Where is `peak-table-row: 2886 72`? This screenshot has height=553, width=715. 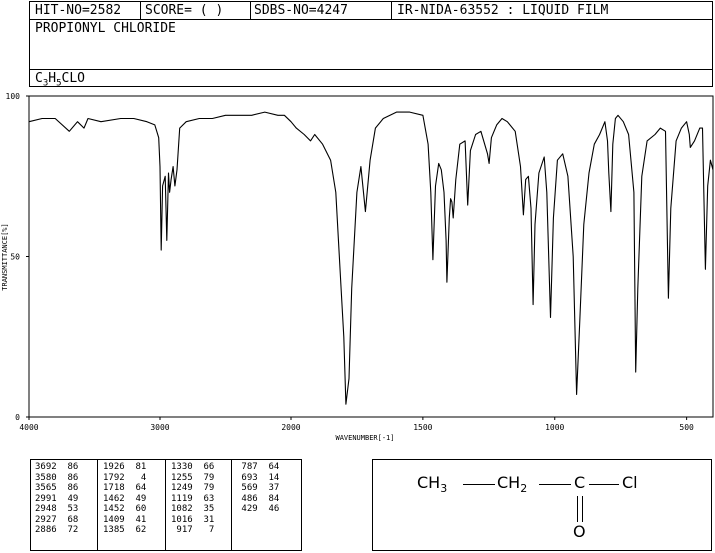 peak-table-row: 2886 72 is located at coordinates (57, 530).